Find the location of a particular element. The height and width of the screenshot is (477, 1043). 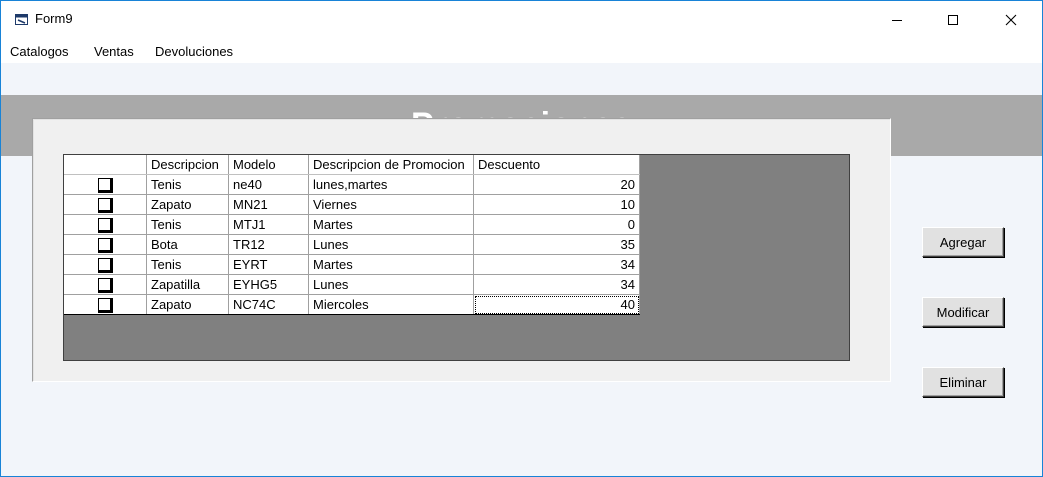

cell-modelo: EYRT is located at coordinates (268, 264).